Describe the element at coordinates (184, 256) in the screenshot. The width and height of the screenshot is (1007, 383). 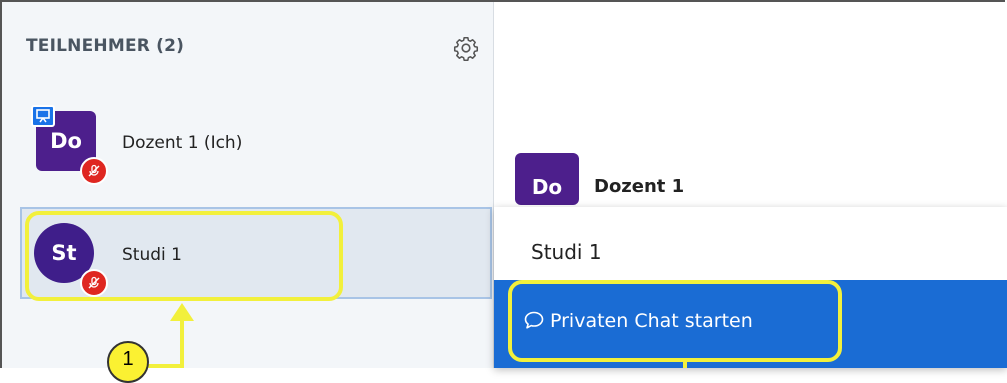
I see `highlight-box-participant` at that location.